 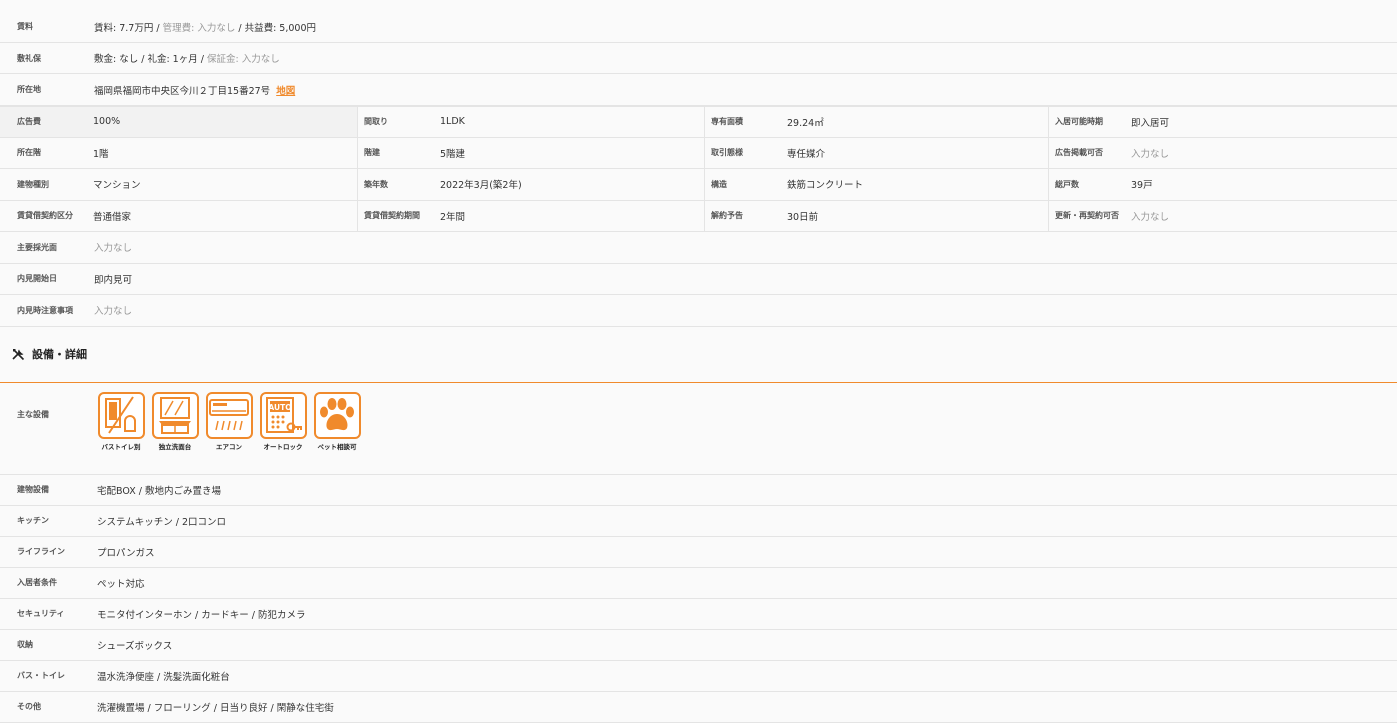 What do you see at coordinates (285, 91) in the screenshot?
I see `map-link: 地図` at bounding box center [285, 91].